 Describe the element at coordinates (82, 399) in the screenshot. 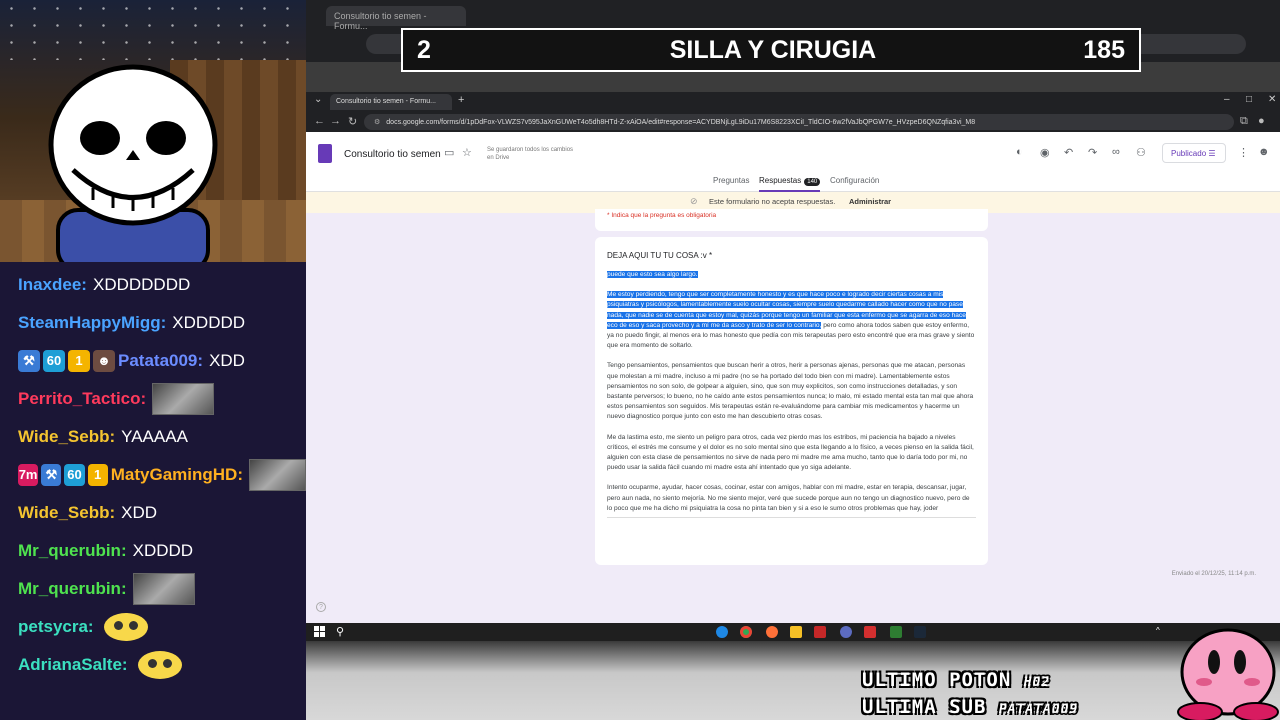

I see `chat-username: Perrito_Tactico:` at that location.